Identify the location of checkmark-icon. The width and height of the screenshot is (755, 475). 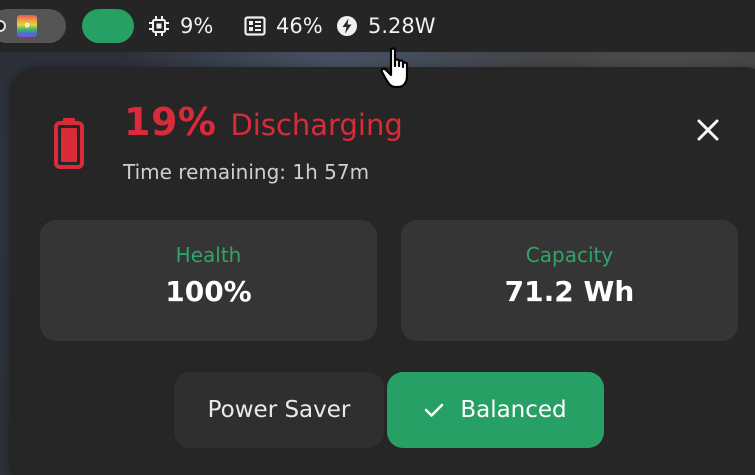
(434, 410).